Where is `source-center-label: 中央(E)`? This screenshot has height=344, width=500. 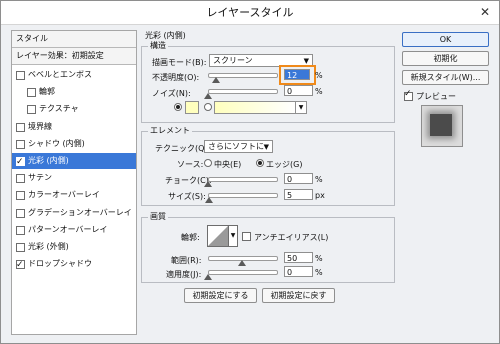 source-center-label: 中央(E) is located at coordinates (228, 164).